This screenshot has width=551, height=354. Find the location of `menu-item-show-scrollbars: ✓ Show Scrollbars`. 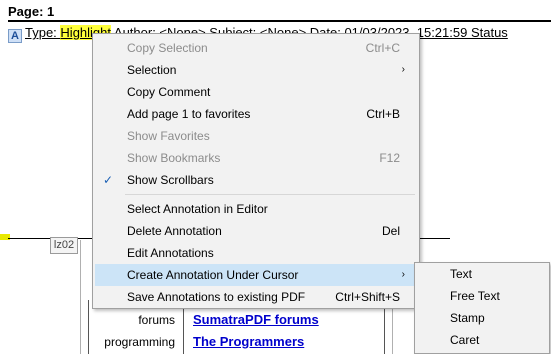

menu-item-show-scrollbars: ✓ Show Scrollbars is located at coordinates (256, 180).